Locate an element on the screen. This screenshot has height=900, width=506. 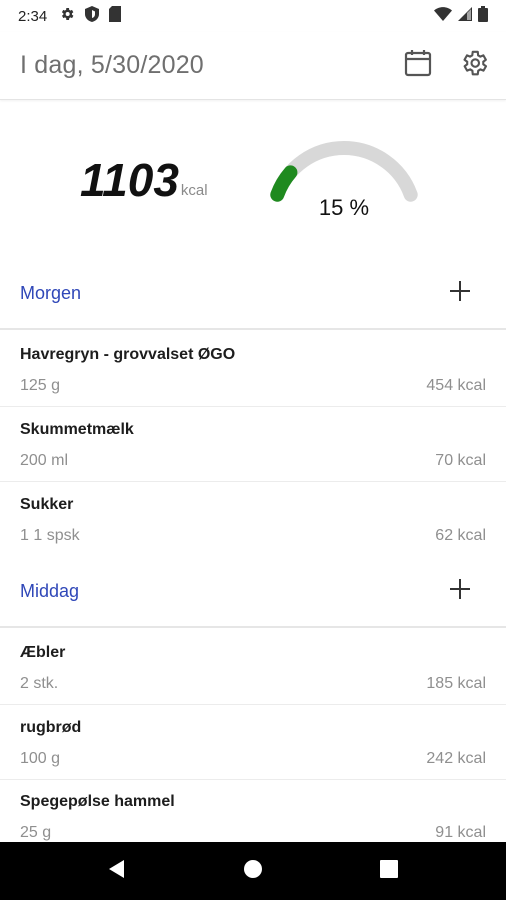
food-name: Æbler is located at coordinates (43, 652).